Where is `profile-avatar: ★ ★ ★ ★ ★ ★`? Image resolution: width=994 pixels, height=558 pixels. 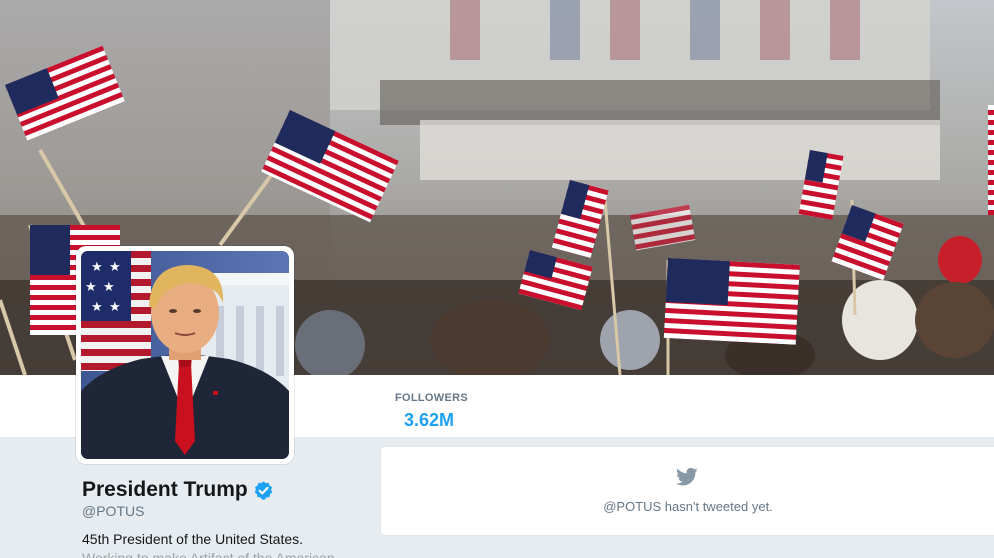 profile-avatar: ★ ★ ★ ★ ★ ★ is located at coordinates (185, 355).